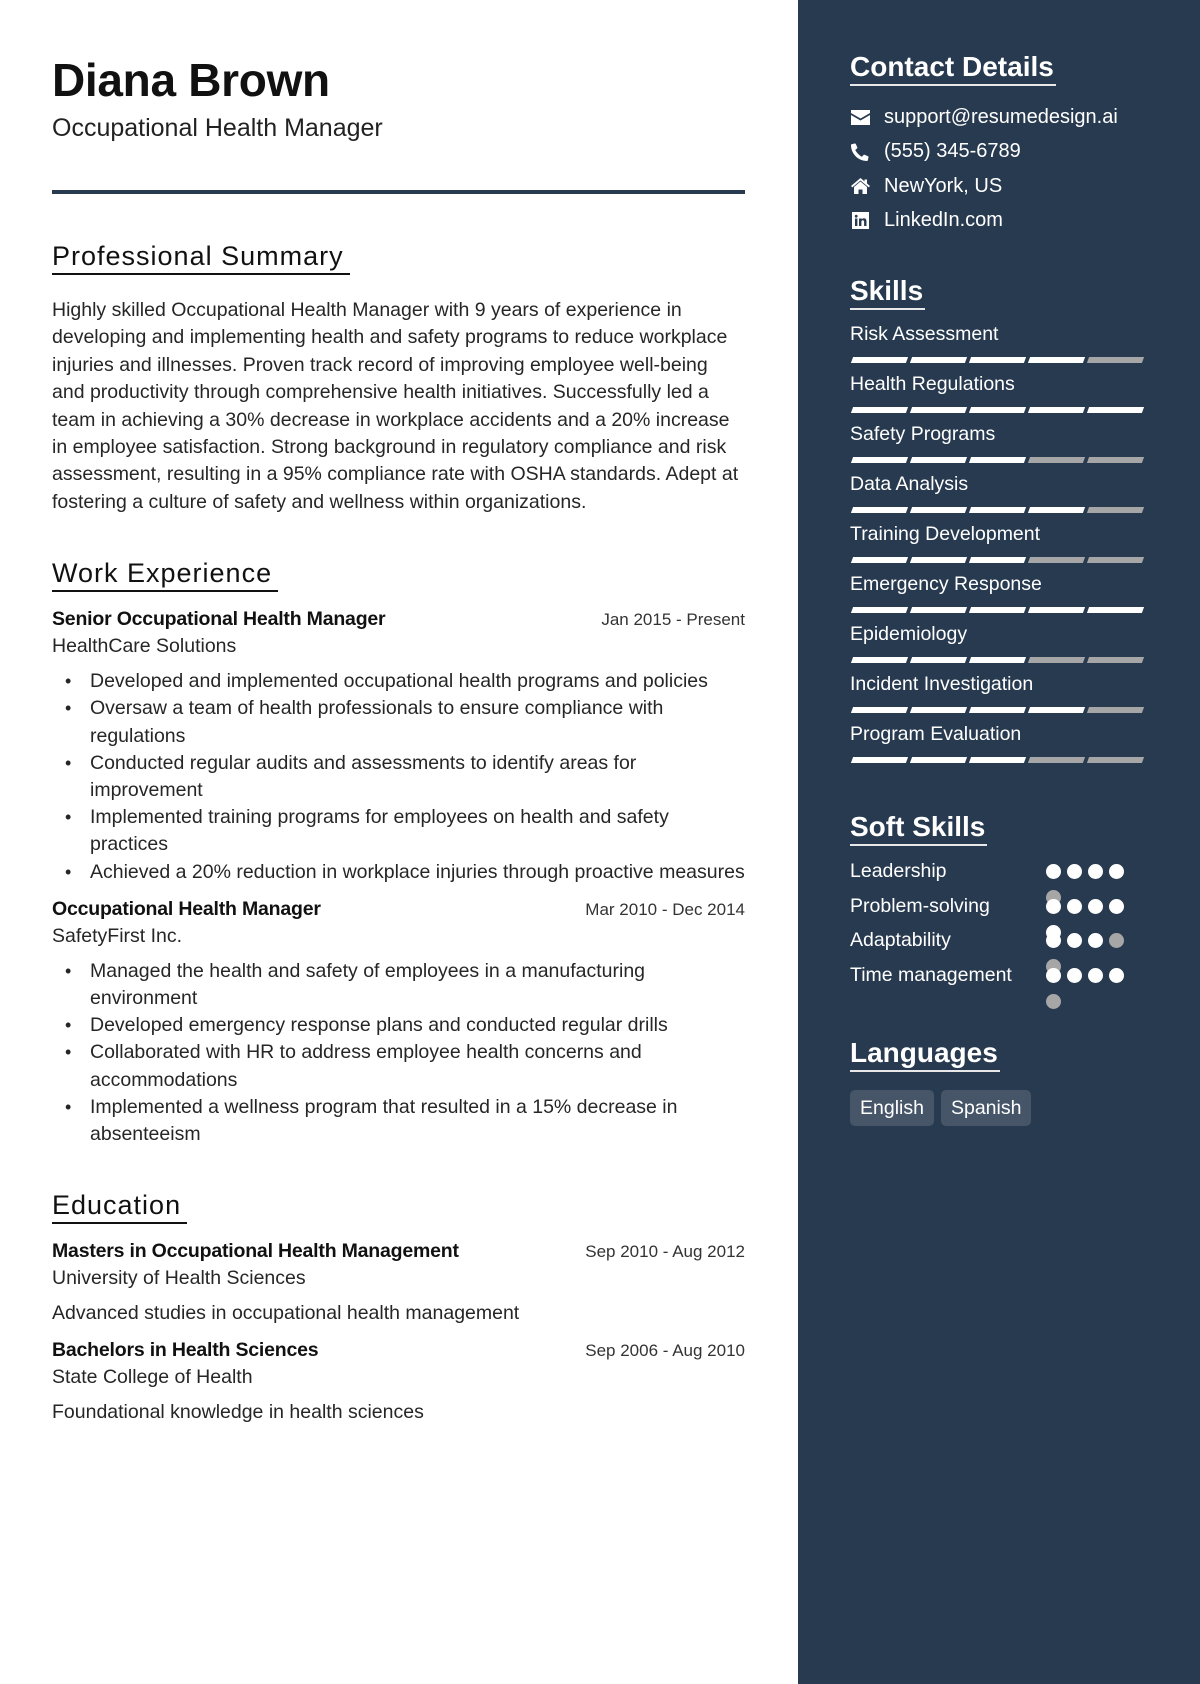 Image resolution: width=1200 pixels, height=1684 pixels. What do you see at coordinates (186, 908) in the screenshot?
I see `job-title: Occupational Health Manager` at bounding box center [186, 908].